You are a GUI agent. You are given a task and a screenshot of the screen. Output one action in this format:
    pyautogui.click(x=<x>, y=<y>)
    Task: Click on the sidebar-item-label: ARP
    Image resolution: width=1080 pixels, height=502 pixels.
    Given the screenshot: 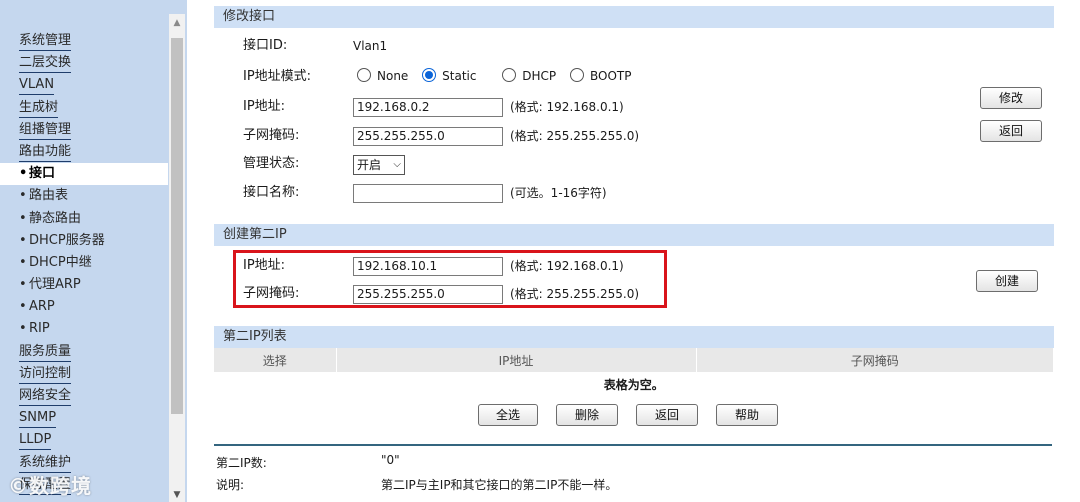 What is the action you would take?
    pyautogui.click(x=42, y=307)
    